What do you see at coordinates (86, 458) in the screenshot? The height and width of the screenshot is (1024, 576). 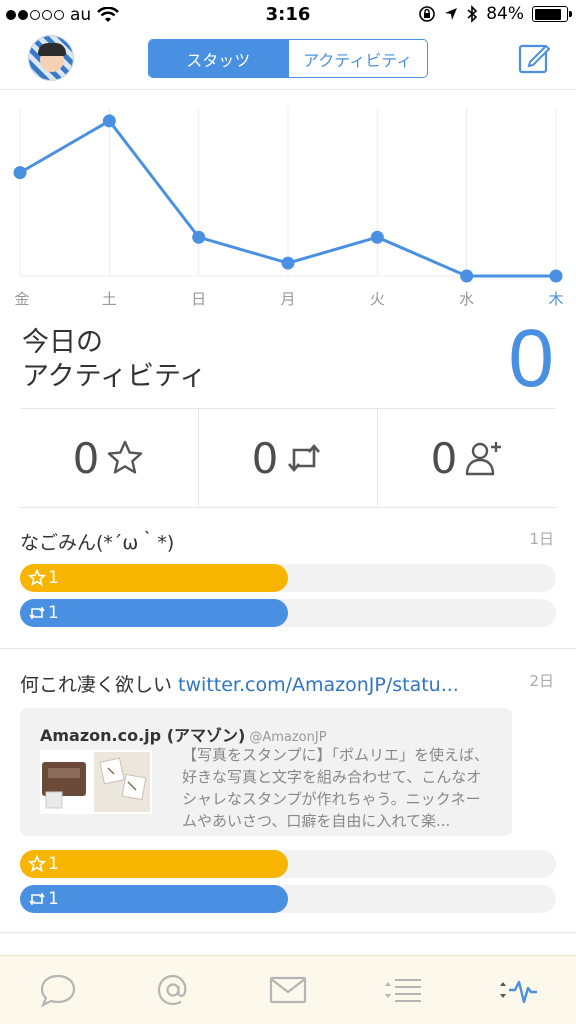 I see `favorites-count: 0` at bounding box center [86, 458].